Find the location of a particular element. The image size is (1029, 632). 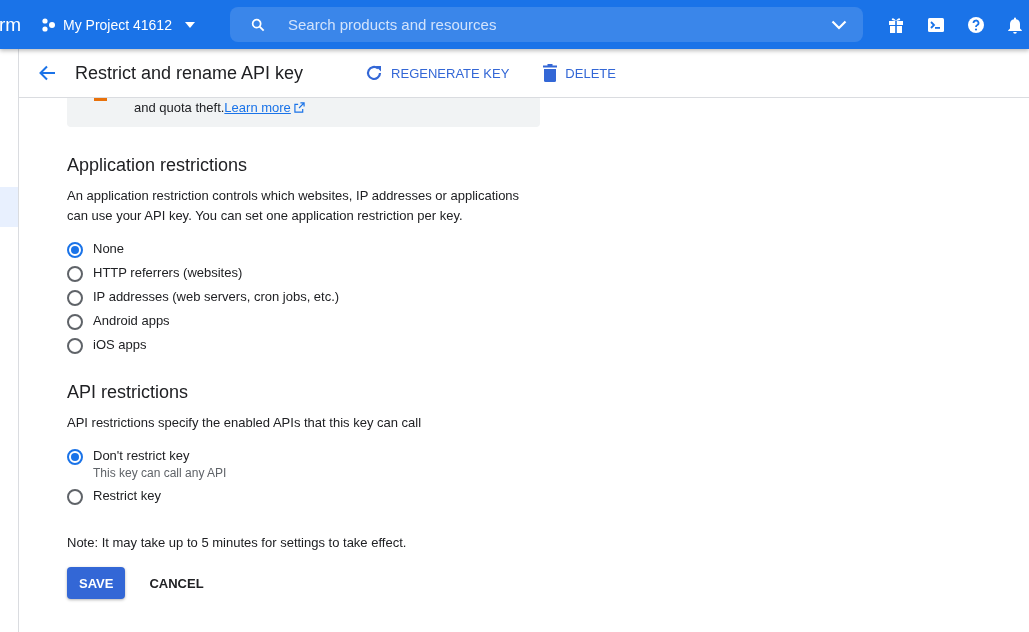

note-text: Note: It may take up to 5 minutes for settings to take effect. is located at coordinates (237, 542).